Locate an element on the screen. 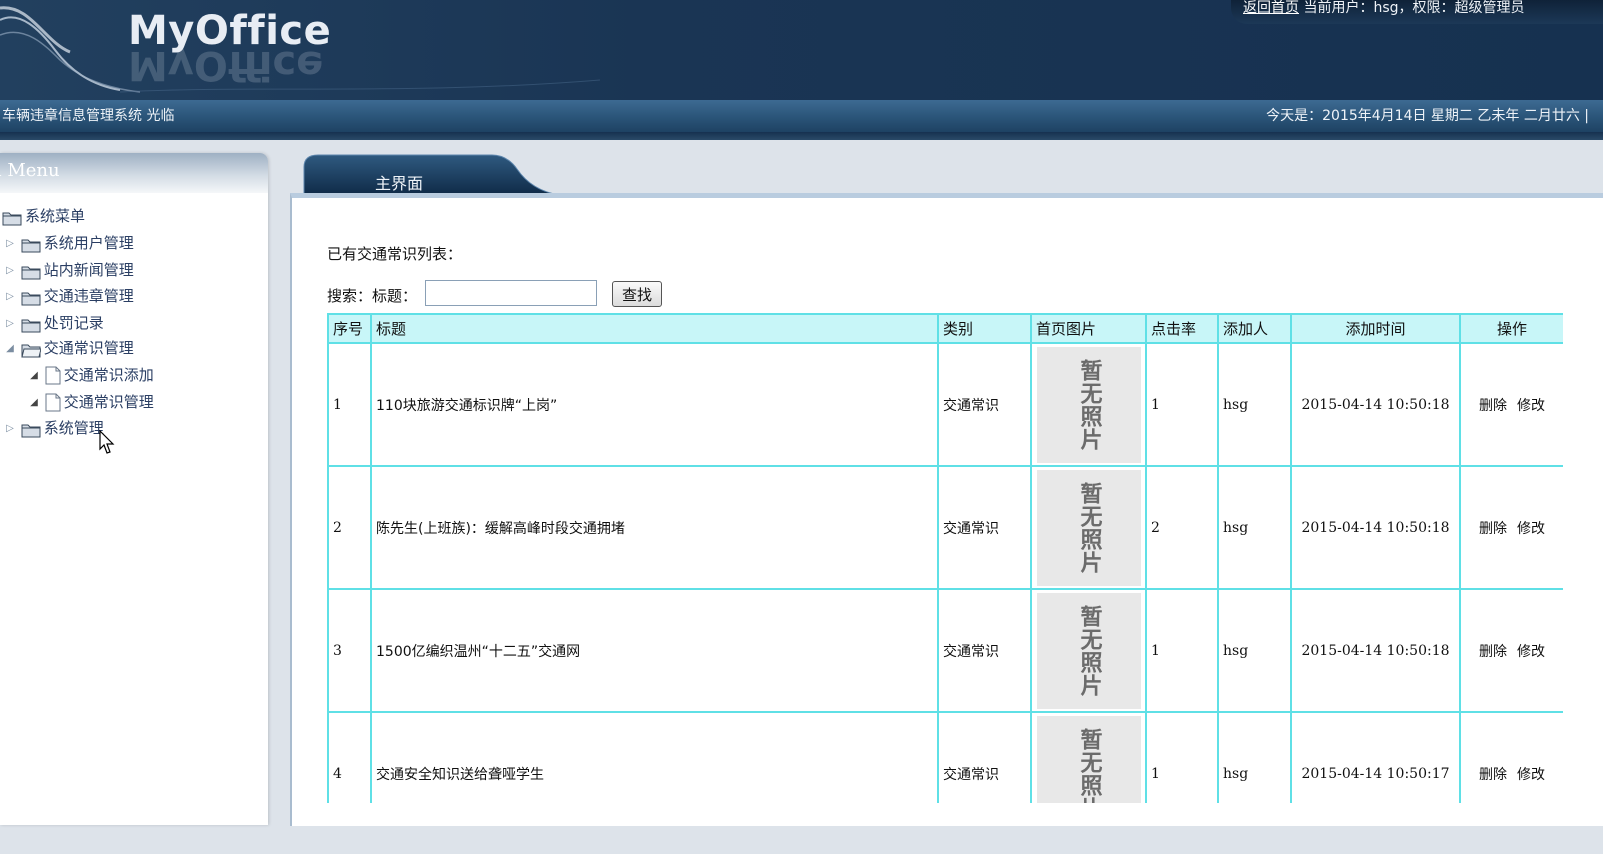  tree-item-system-users: ▷ 系统用户管理 is located at coordinates (69, 243).